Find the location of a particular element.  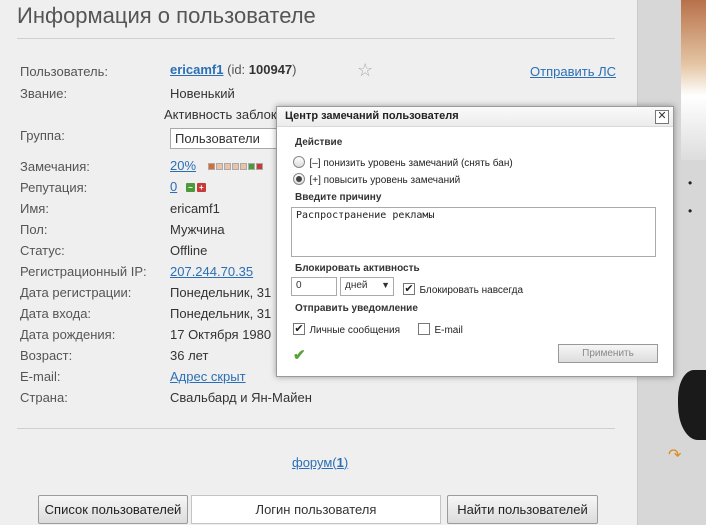

reputation-minus-icon: − is located at coordinates (190, 188).